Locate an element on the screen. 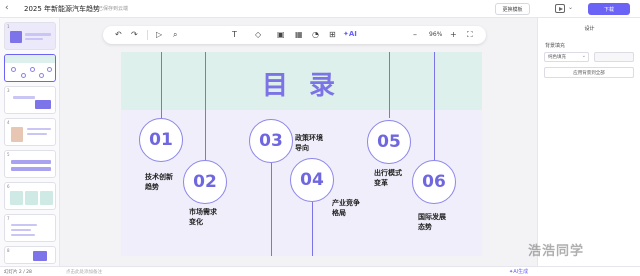  undo-icon: ↶ is located at coordinates (118, 35).